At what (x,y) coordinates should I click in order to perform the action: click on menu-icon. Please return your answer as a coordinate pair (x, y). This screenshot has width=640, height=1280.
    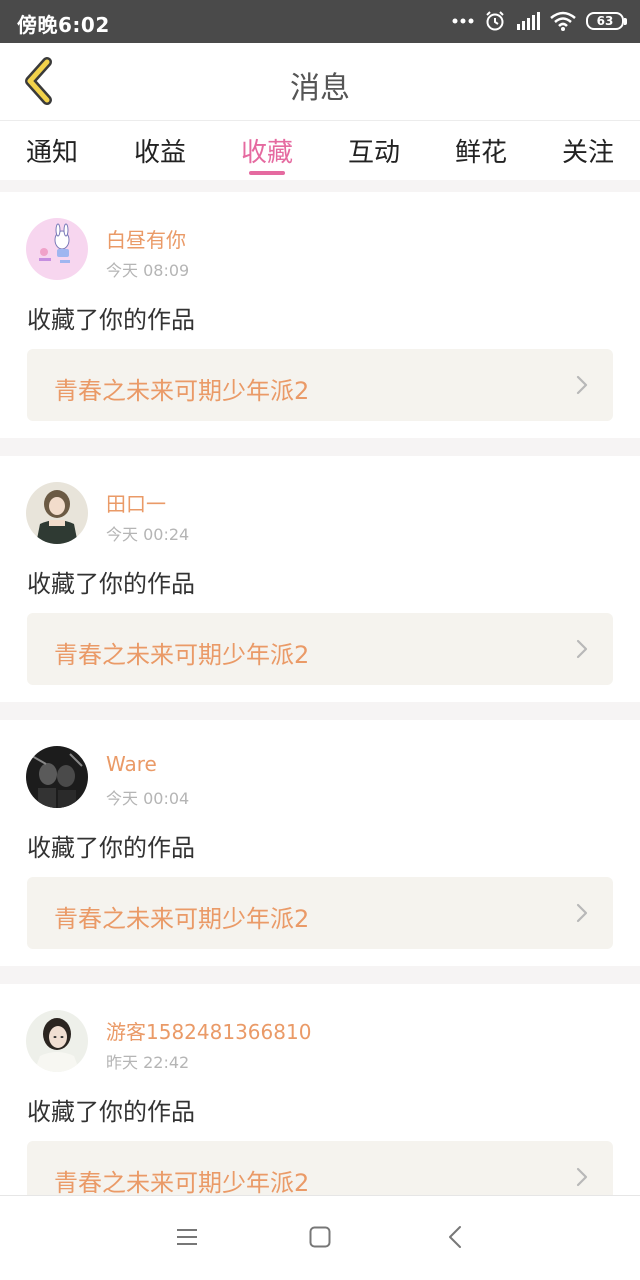
    Looking at the image, I should click on (187, 1239).